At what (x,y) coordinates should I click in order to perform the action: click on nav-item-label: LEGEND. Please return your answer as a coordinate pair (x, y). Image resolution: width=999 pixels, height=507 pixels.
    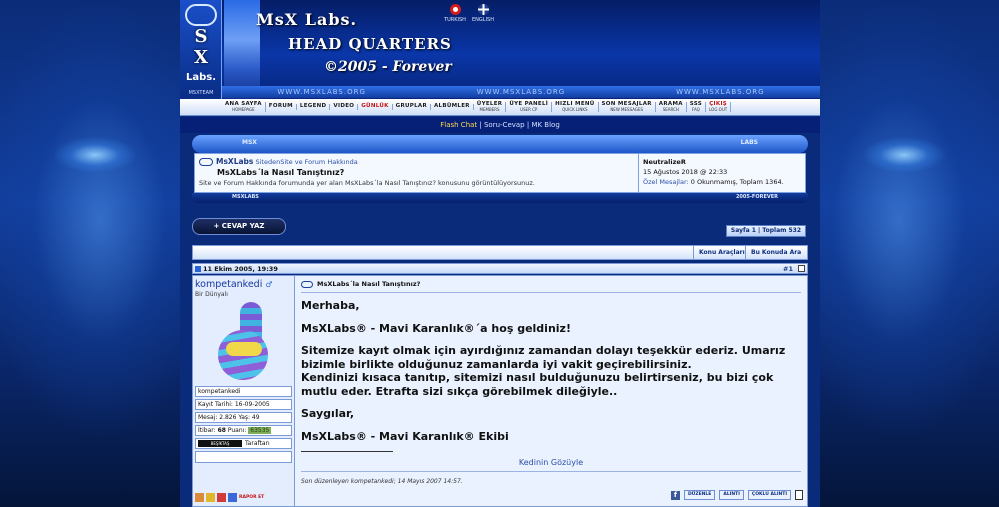
    Looking at the image, I should click on (313, 106).